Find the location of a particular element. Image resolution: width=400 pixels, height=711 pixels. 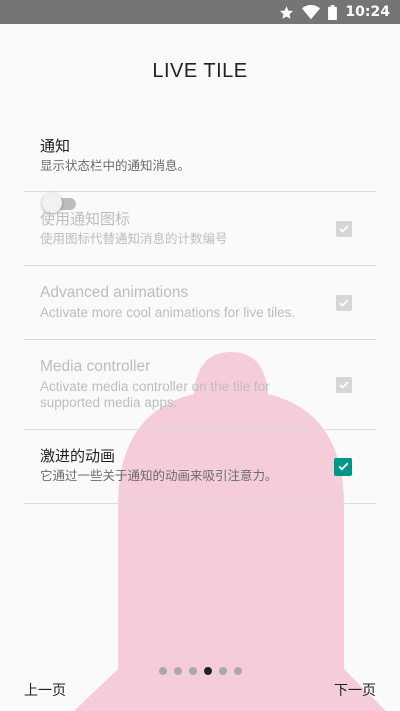

media-controller-checkbox is located at coordinates (344, 384).